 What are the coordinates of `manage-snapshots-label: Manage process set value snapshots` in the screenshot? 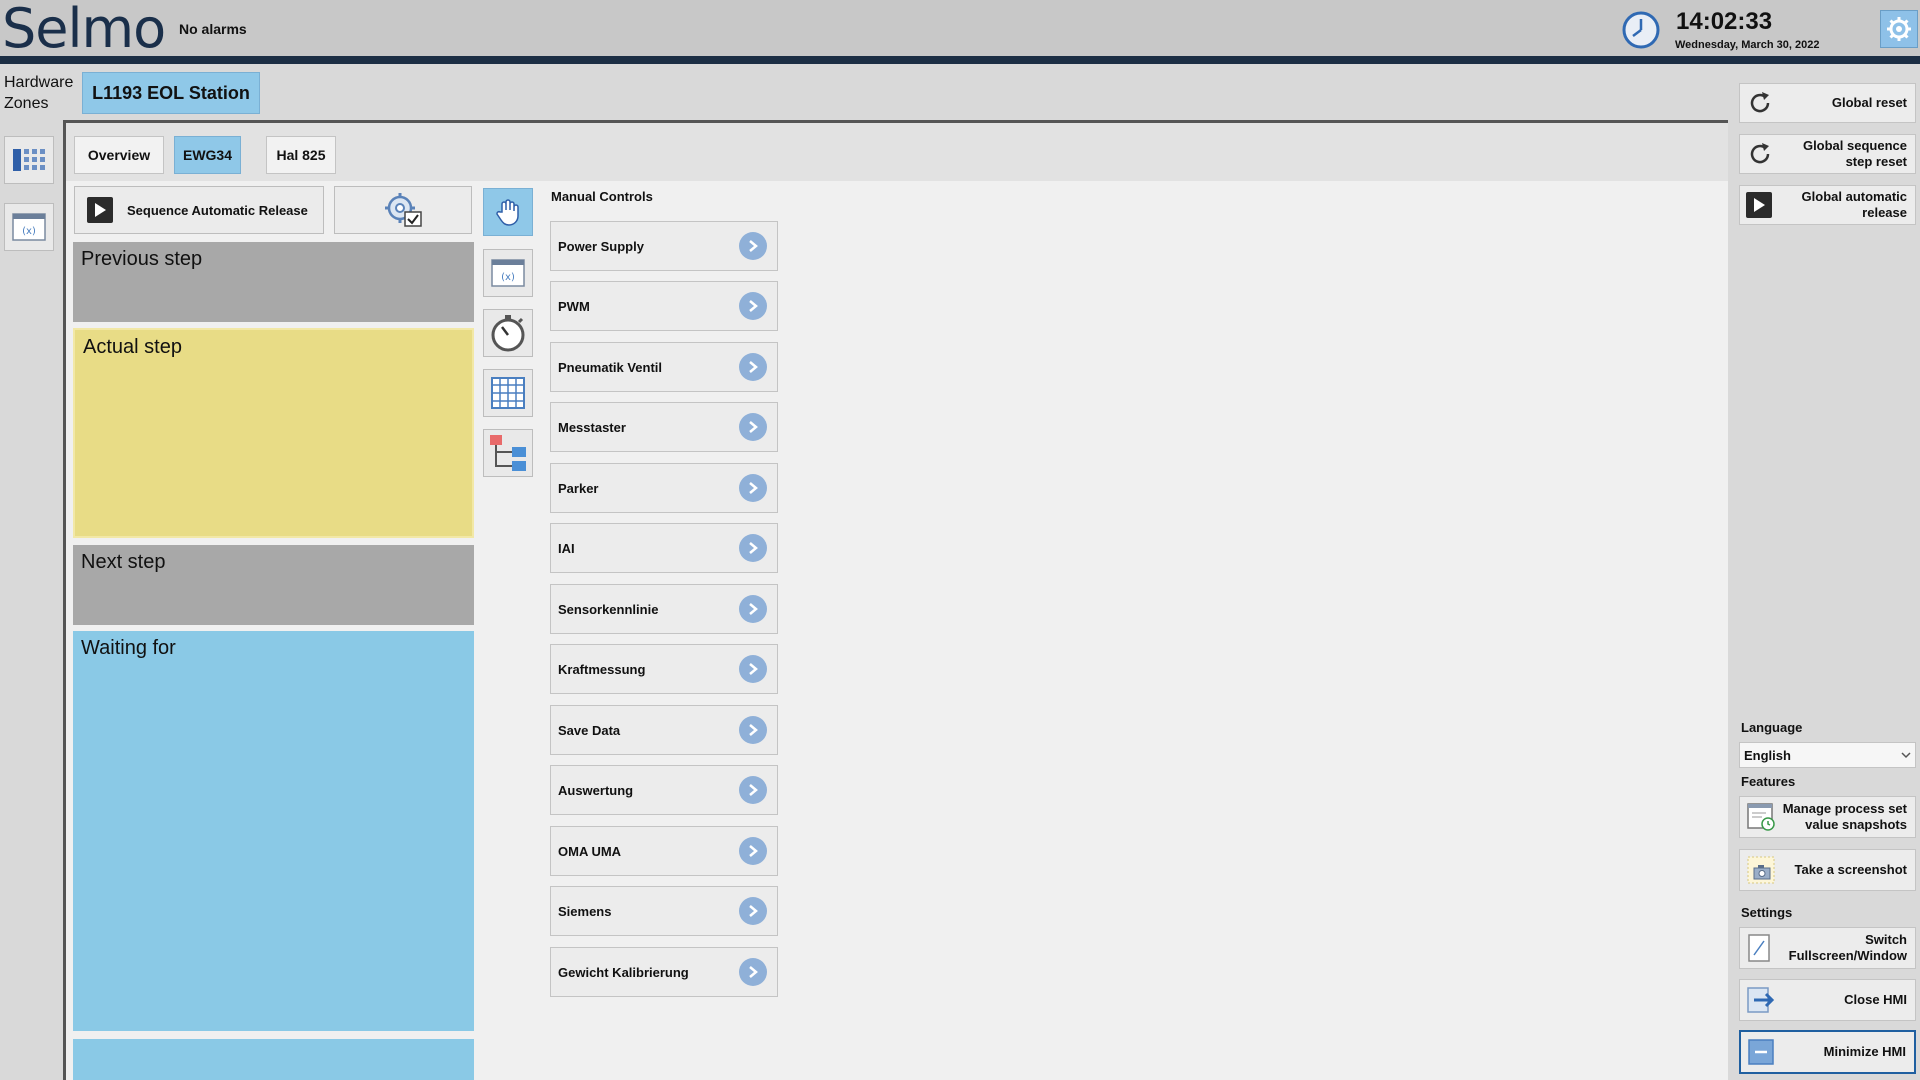 It's located at (1844, 816).